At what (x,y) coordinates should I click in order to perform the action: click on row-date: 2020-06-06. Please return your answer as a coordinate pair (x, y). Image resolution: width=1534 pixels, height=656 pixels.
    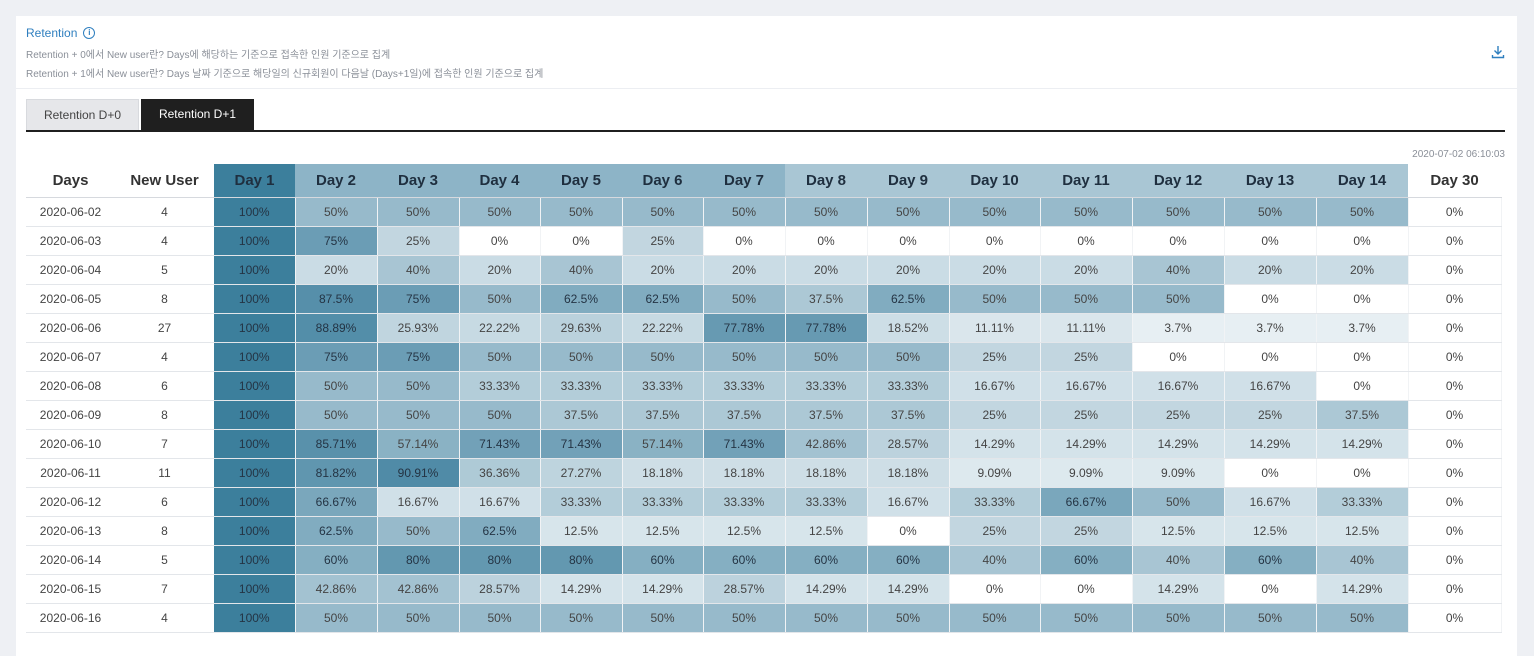
    Looking at the image, I should click on (70, 328).